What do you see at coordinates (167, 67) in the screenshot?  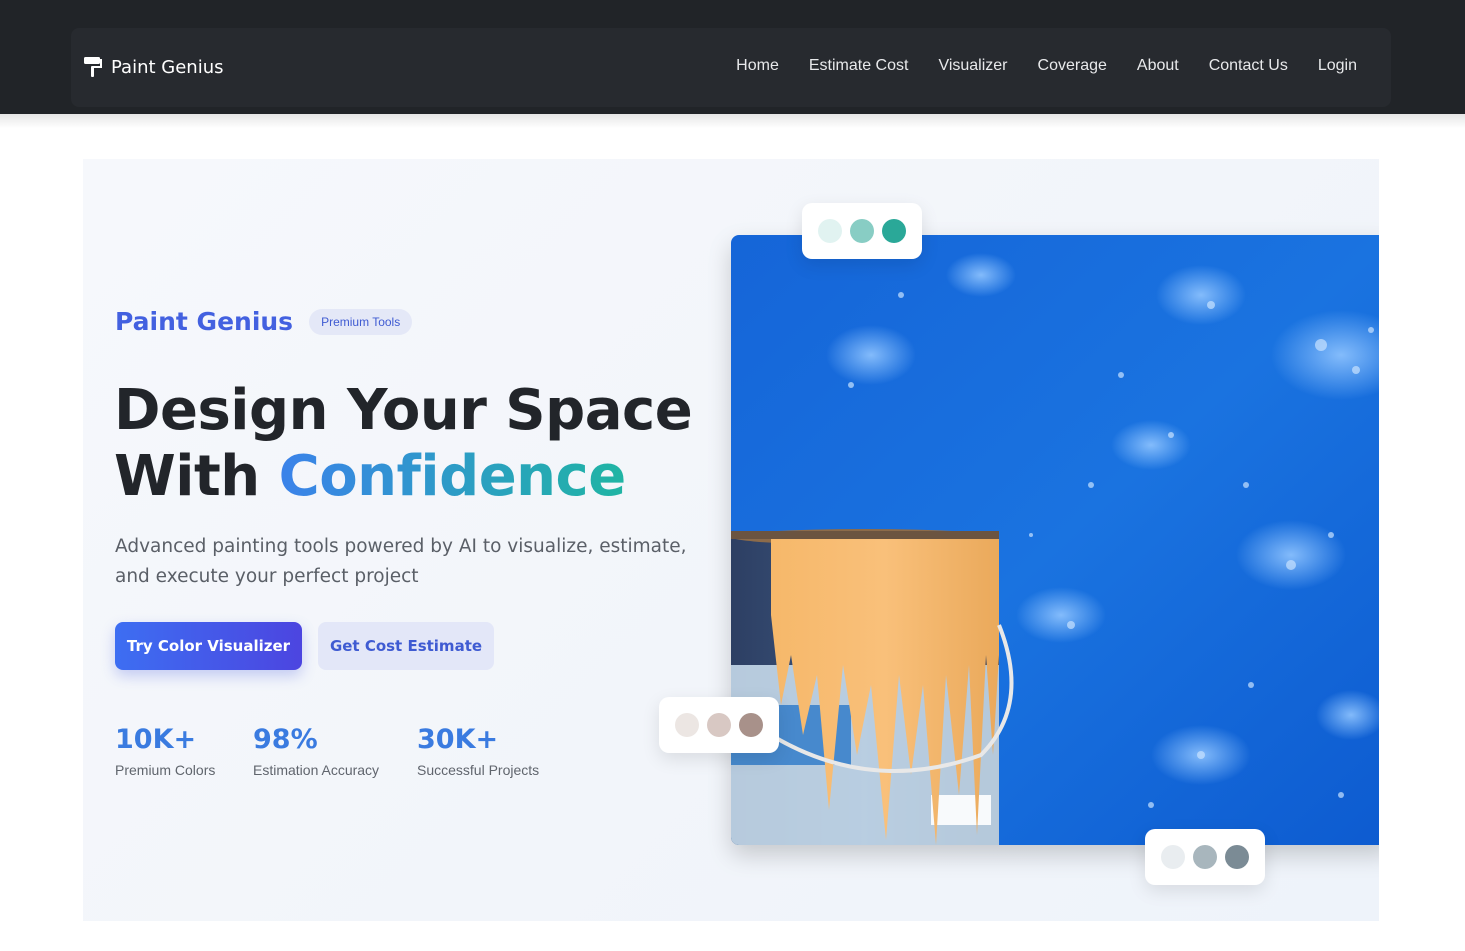 I see `brand-name: Paint Genius` at bounding box center [167, 67].